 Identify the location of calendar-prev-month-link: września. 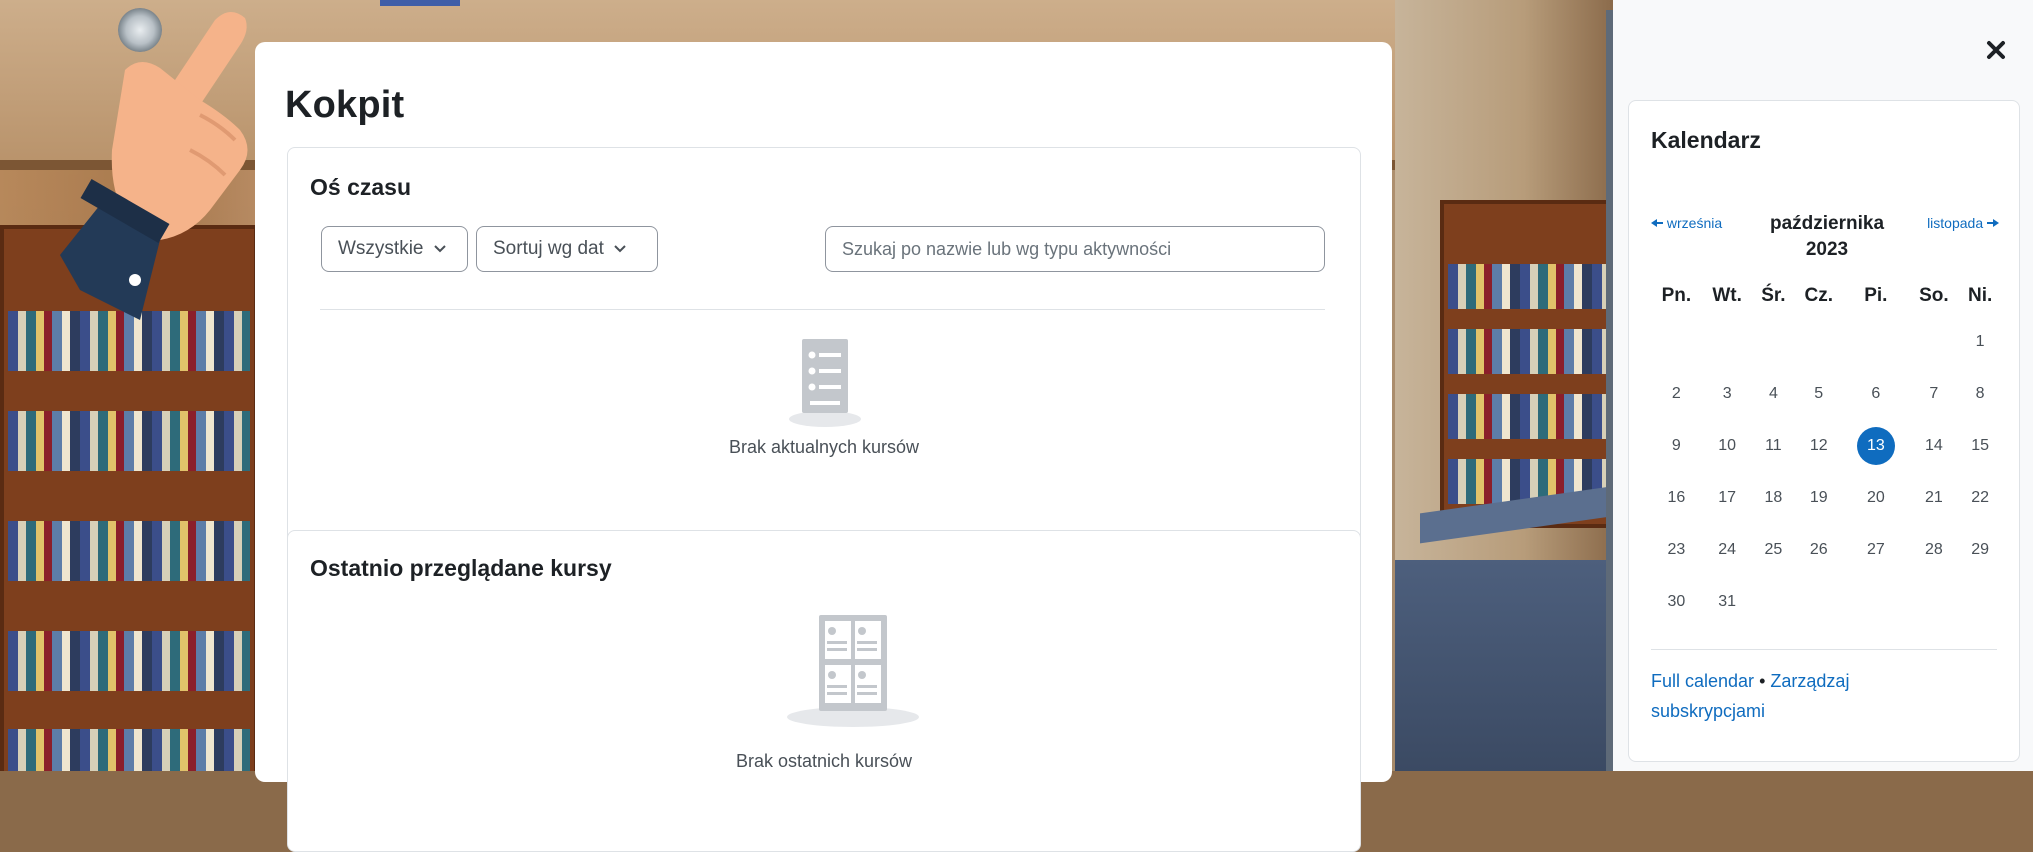
(1686, 223).